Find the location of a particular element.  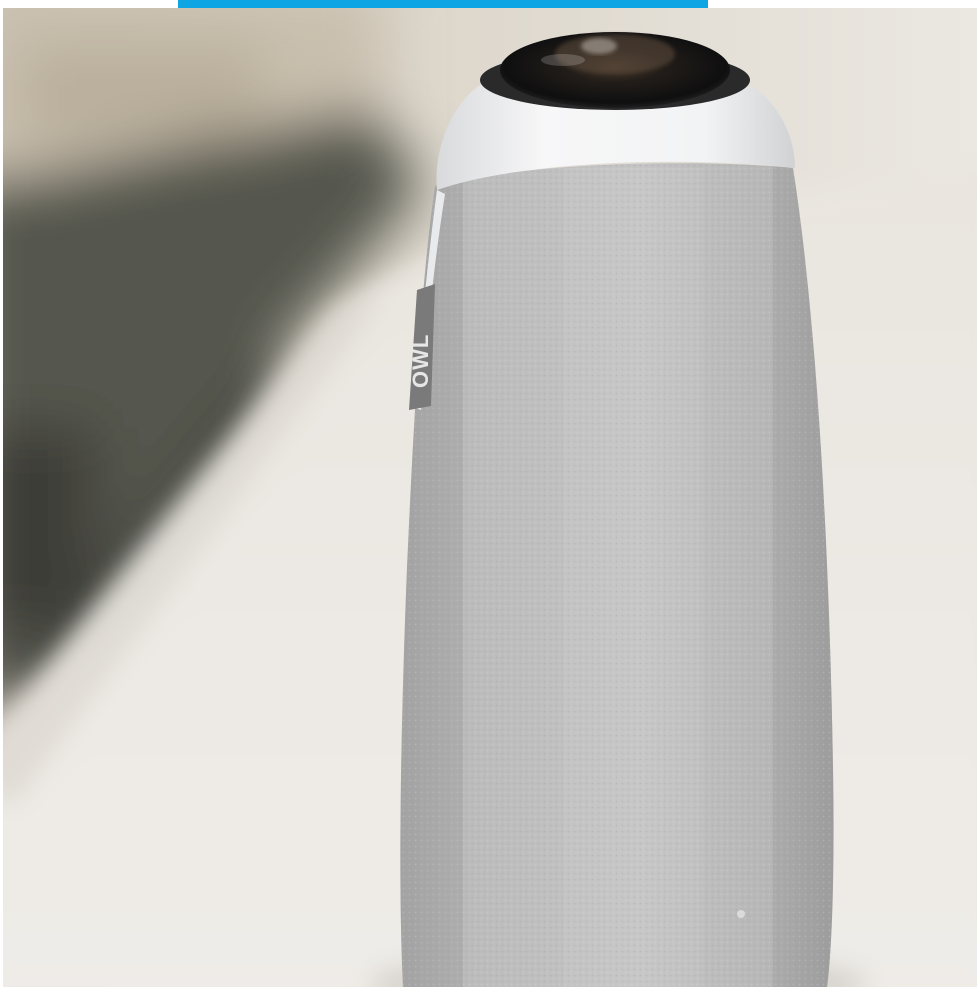

accent-bar is located at coordinates (443, 4).